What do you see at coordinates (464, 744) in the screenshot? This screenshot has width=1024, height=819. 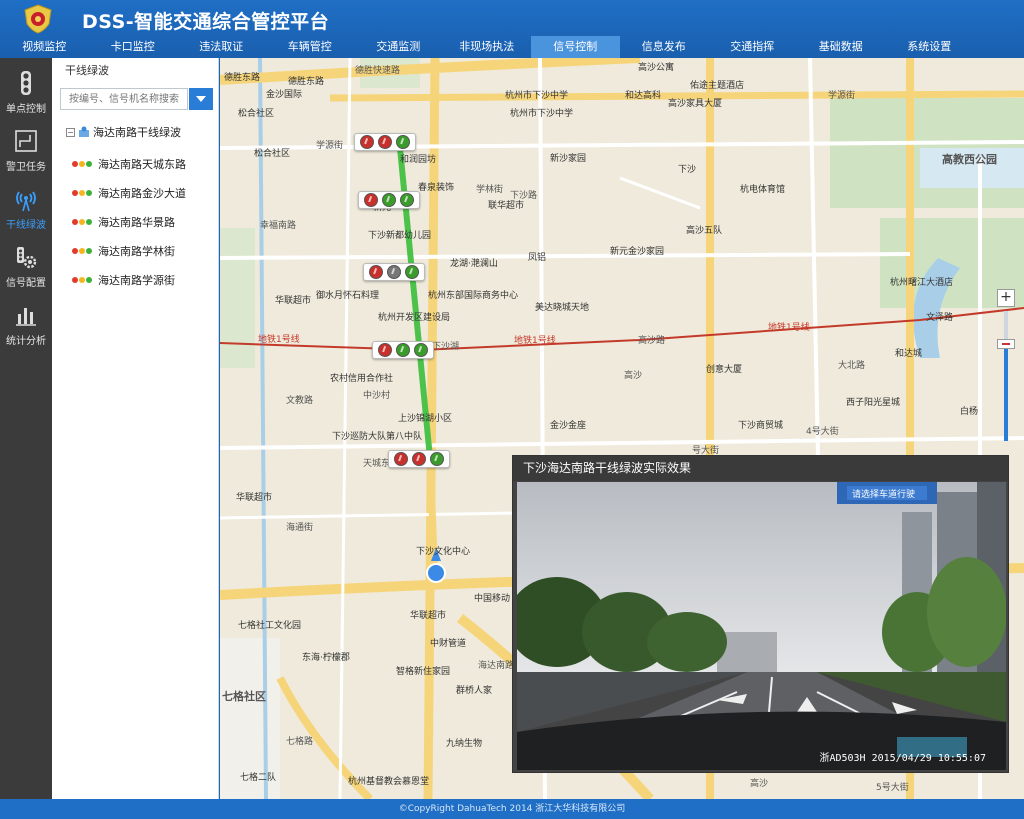 I see `map-label: 九纳生物` at bounding box center [464, 744].